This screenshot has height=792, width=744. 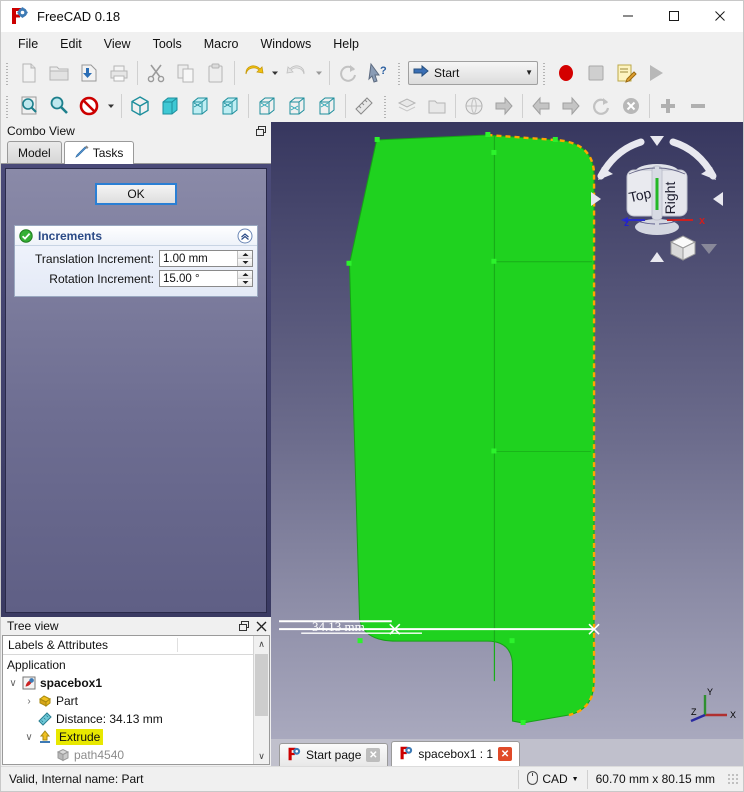 I want to click on close-icon, so click(x=261, y=626).